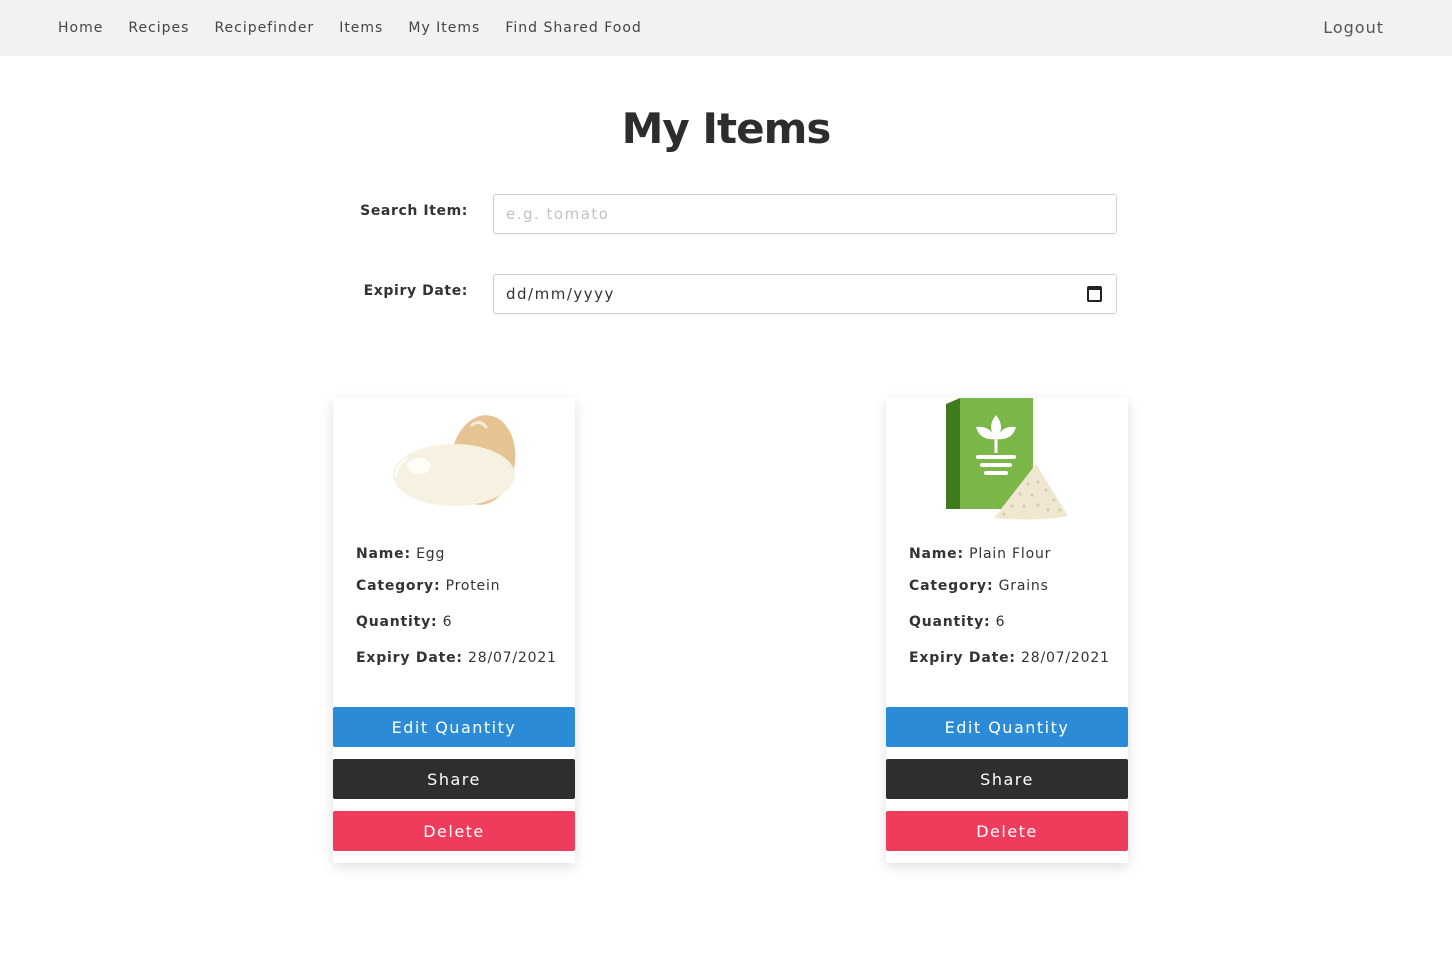  Describe the element at coordinates (805, 294) in the screenshot. I see `expiry-date-input: dd/mm/yyyy` at that location.